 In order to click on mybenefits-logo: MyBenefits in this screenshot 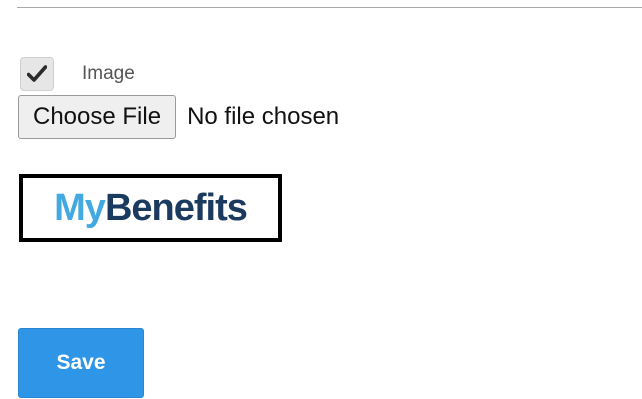, I will do `click(150, 208)`.